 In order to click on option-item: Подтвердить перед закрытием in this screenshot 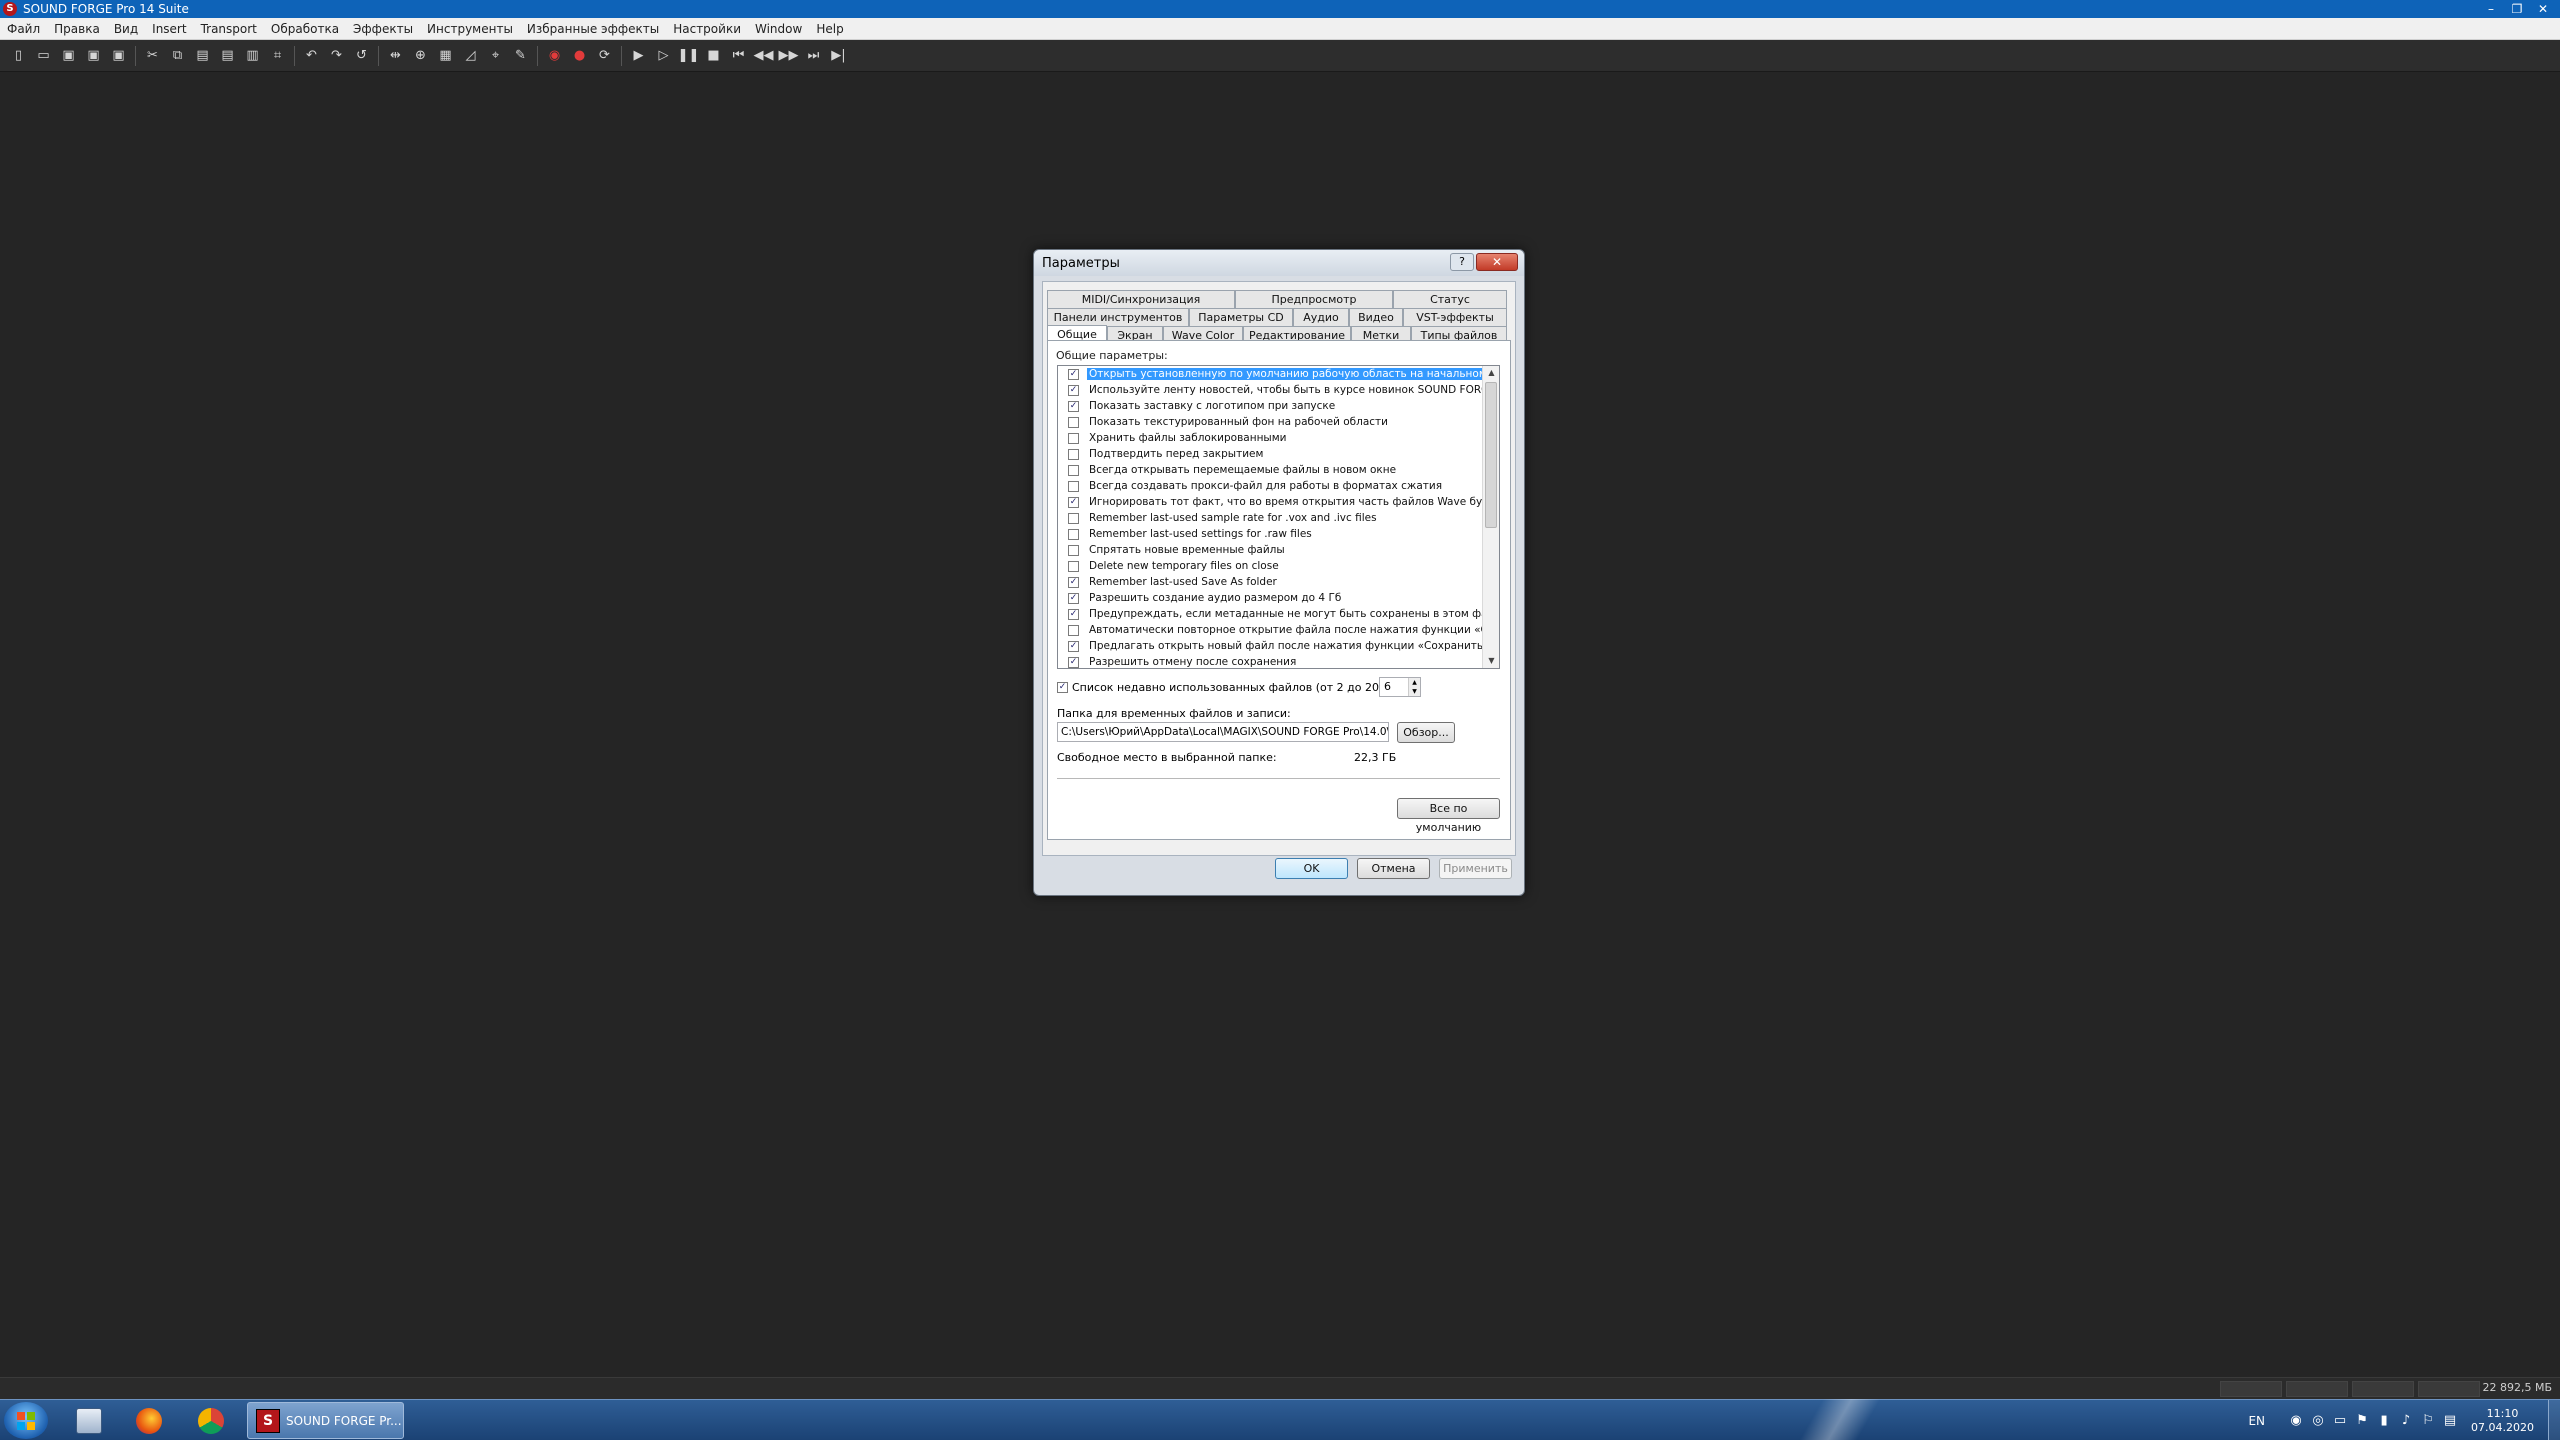, I will do `click(1270, 454)`.